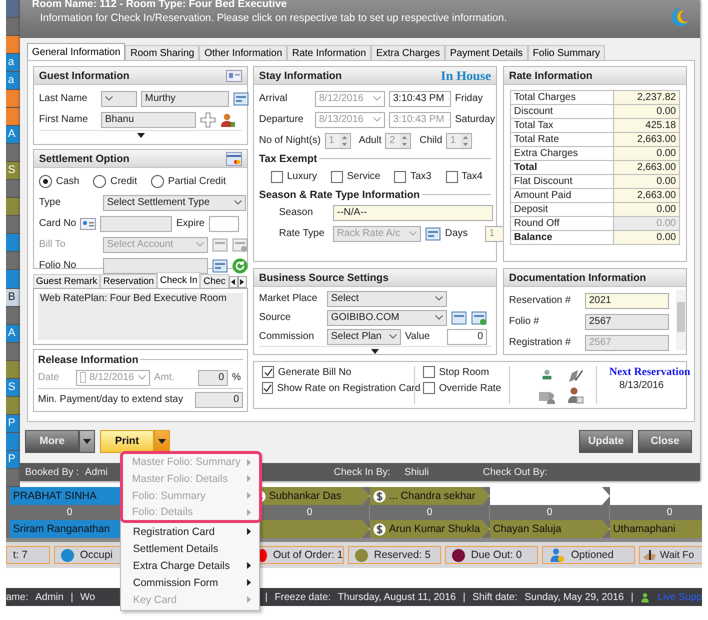 The image size is (708, 620). I want to click on panel-title: Stay Information, so click(300, 76).